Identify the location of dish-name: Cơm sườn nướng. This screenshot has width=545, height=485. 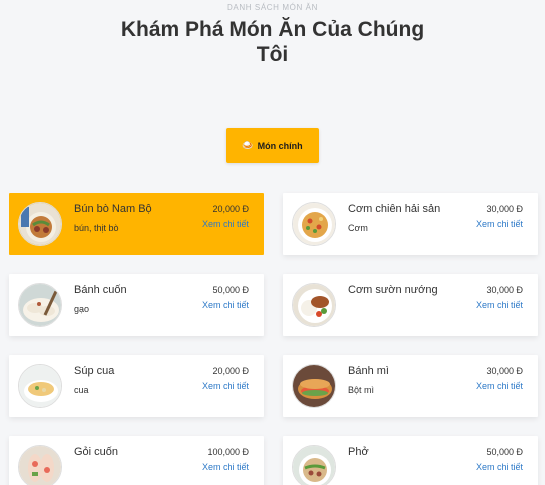
(393, 290).